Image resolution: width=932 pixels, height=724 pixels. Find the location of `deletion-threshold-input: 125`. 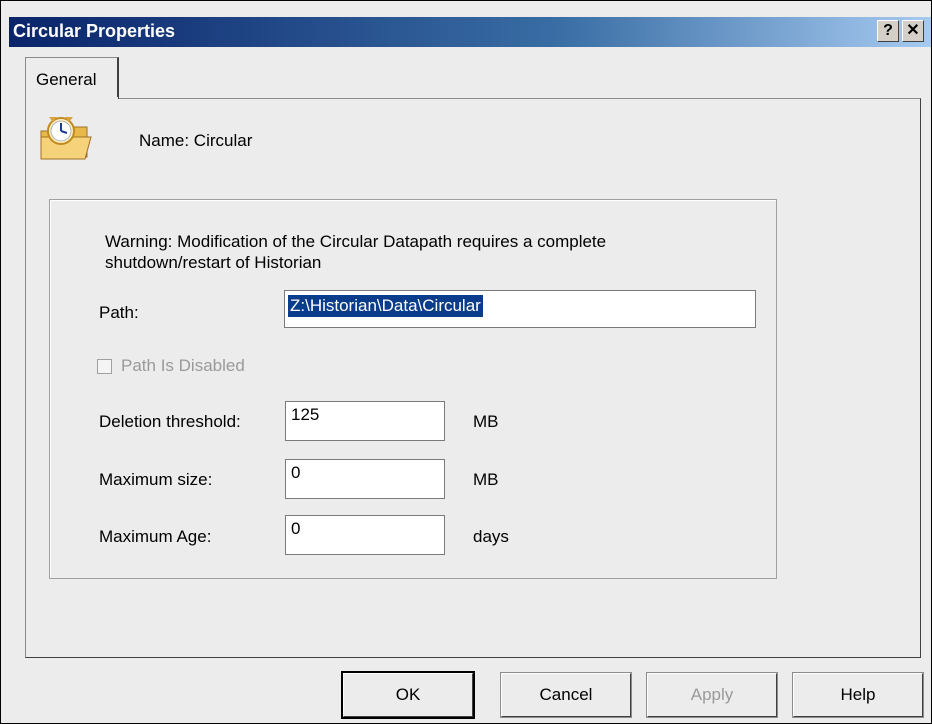

deletion-threshold-input: 125 is located at coordinates (365, 421).